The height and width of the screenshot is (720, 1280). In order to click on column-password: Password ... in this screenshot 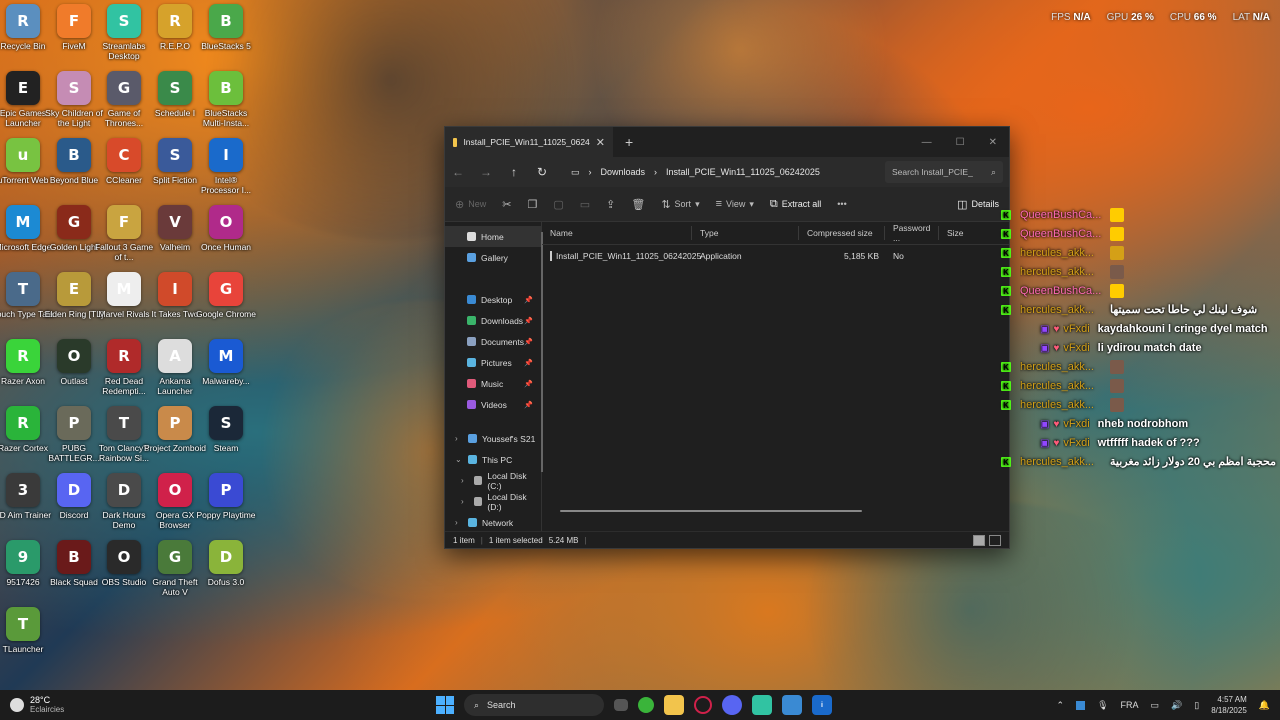, I will do `click(912, 233)`.